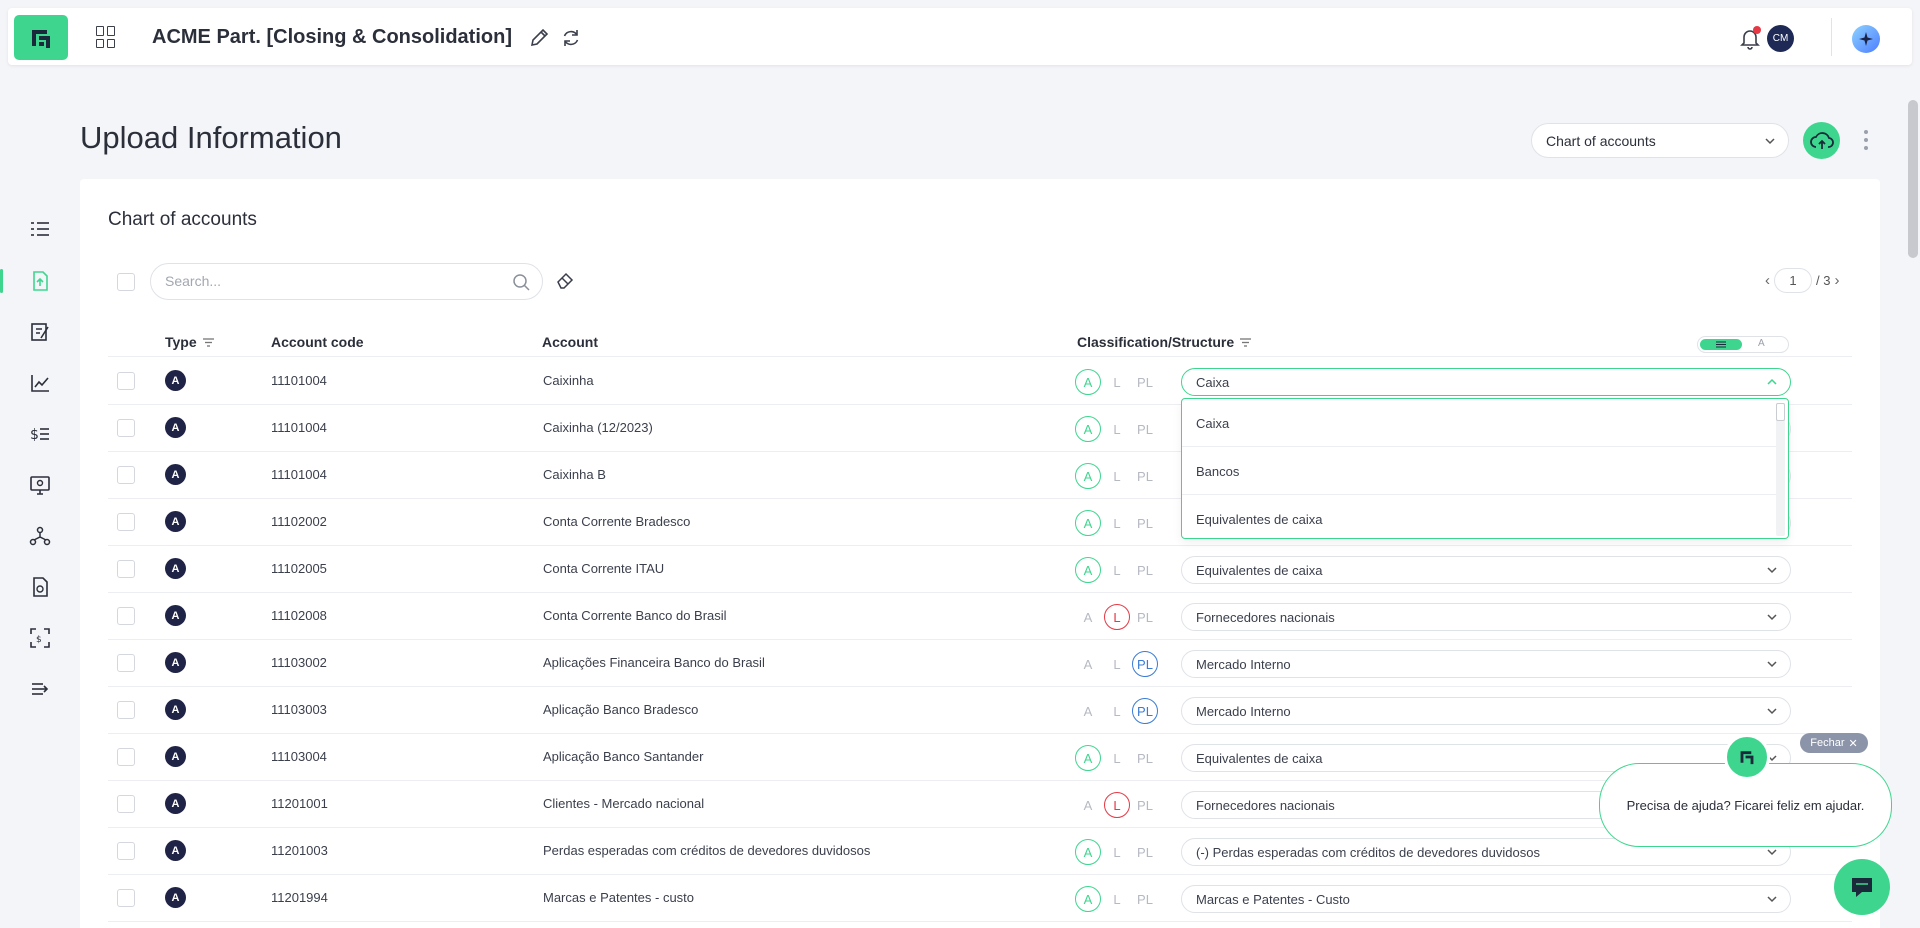 The height and width of the screenshot is (928, 1920). Describe the element at coordinates (189, 342) in the screenshot. I see `column-header-type: Type` at that location.